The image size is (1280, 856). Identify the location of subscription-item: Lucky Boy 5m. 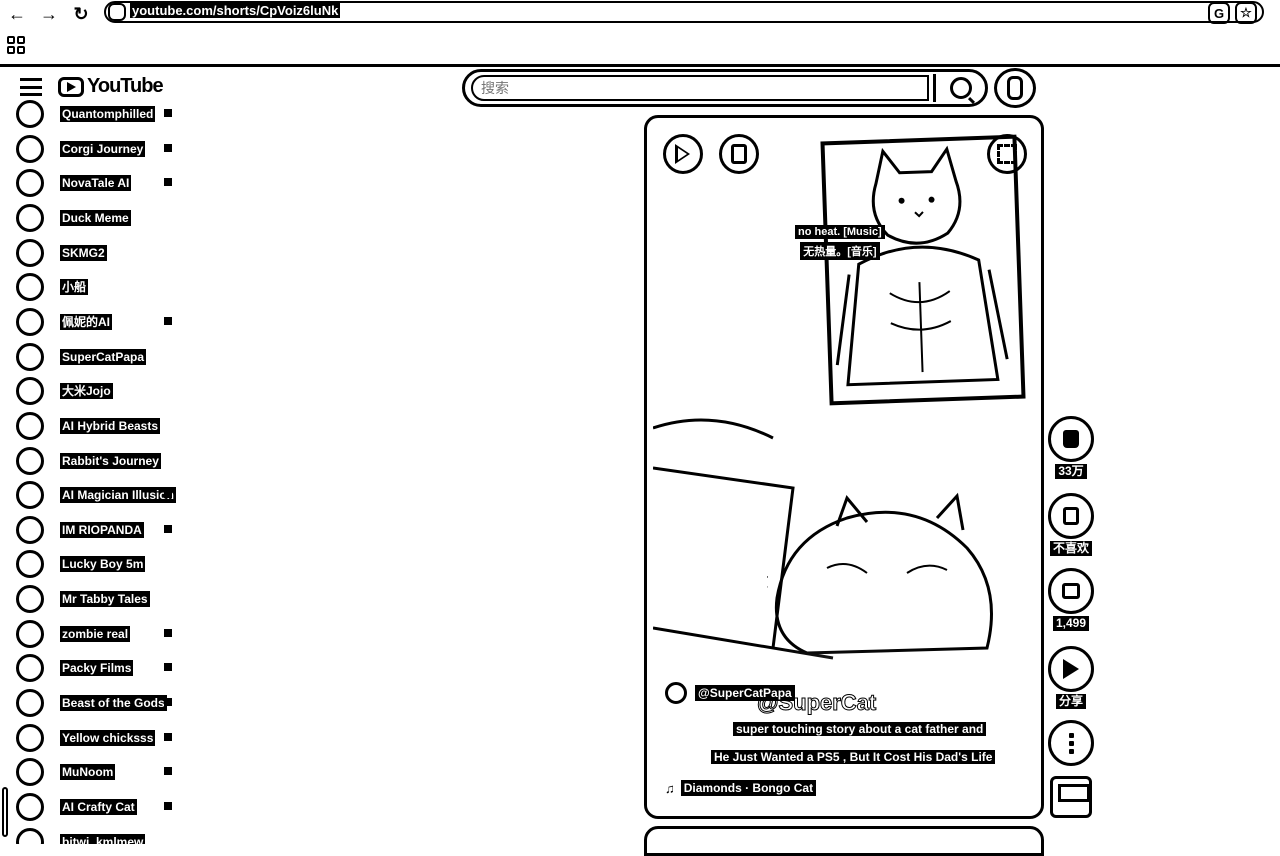
(101, 565).